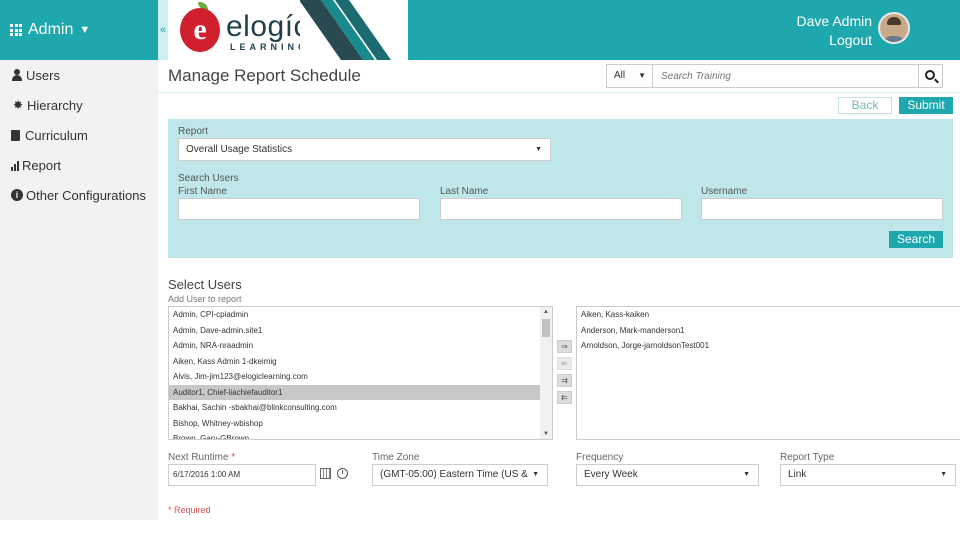 The image size is (960, 537). I want to click on list-item: Aiken, Kass Admin 1-dkeimig, so click(360, 362).